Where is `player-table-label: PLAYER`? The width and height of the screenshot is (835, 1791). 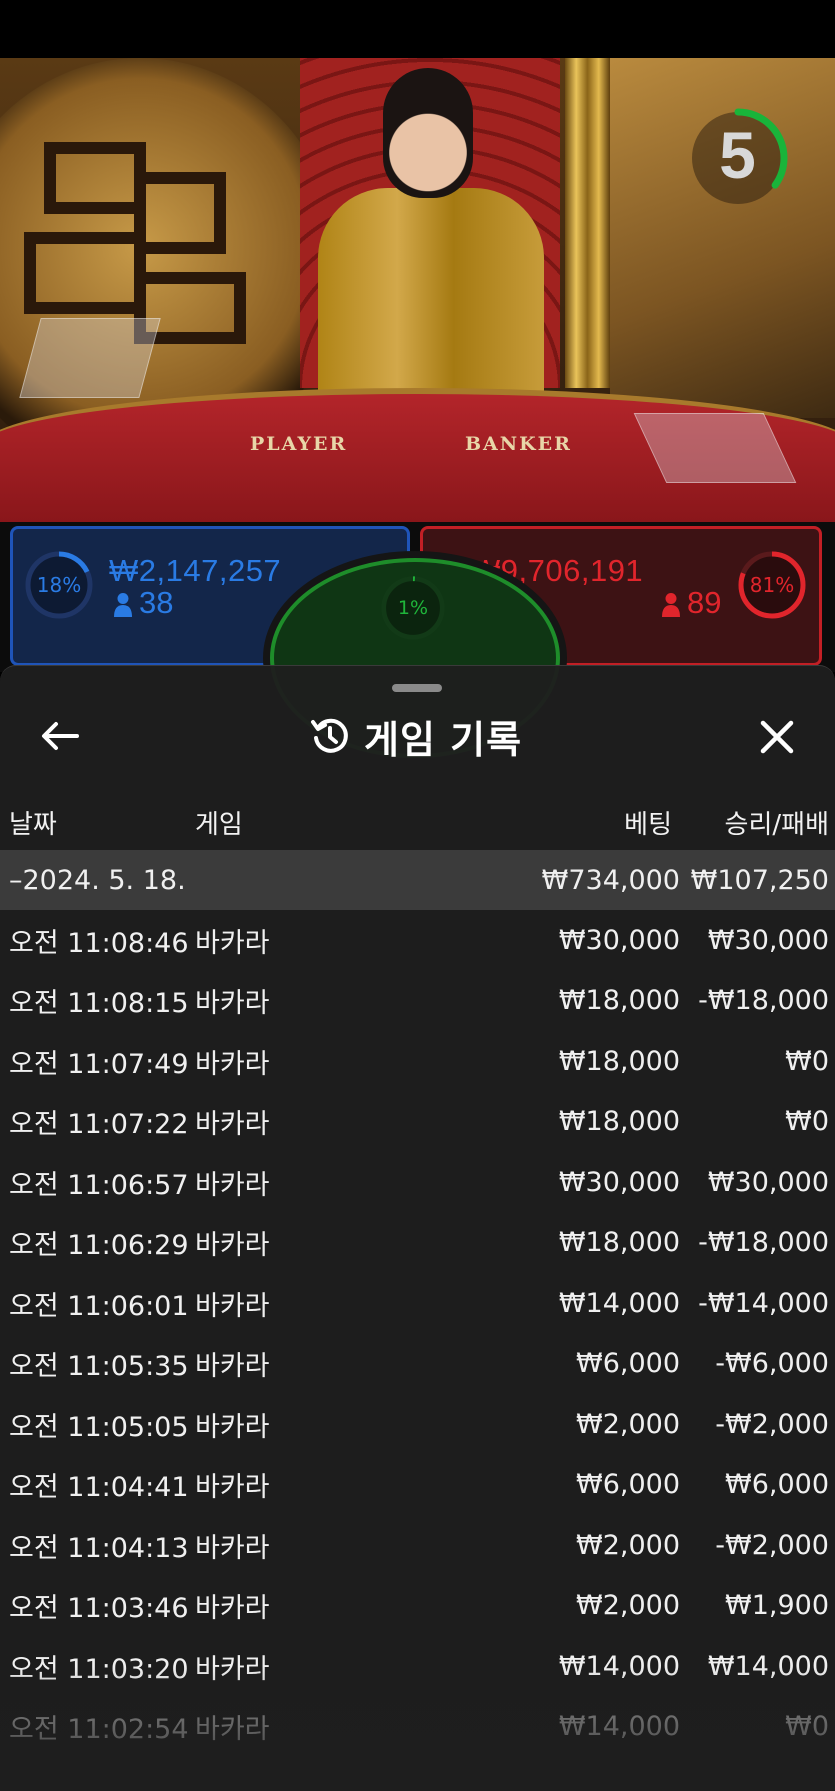 player-table-label: PLAYER is located at coordinates (299, 444).